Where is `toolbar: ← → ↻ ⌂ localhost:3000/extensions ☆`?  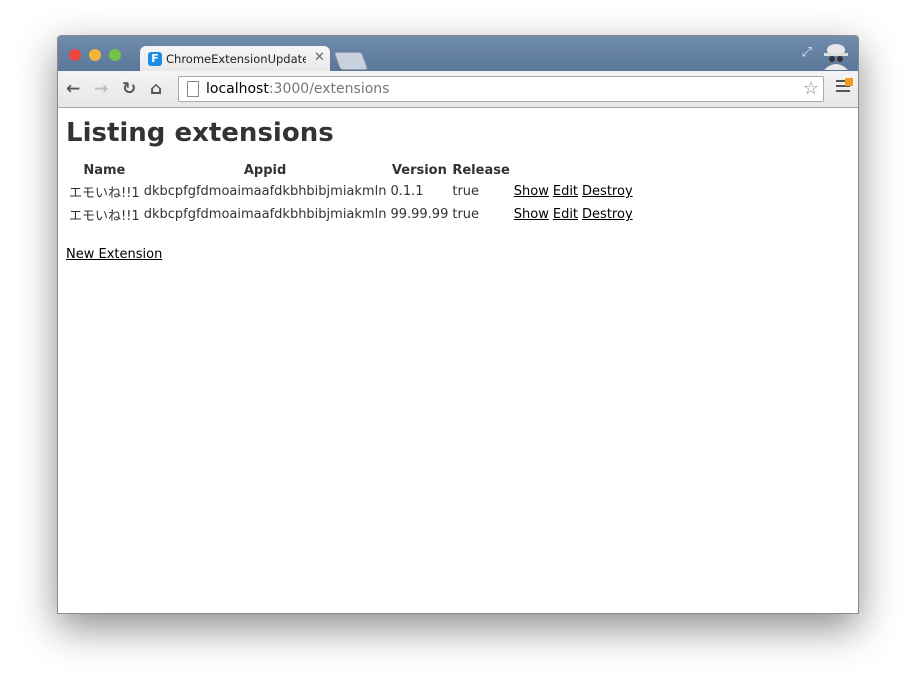 toolbar: ← → ↻ ⌂ localhost:3000/extensions ☆ is located at coordinates (458, 89).